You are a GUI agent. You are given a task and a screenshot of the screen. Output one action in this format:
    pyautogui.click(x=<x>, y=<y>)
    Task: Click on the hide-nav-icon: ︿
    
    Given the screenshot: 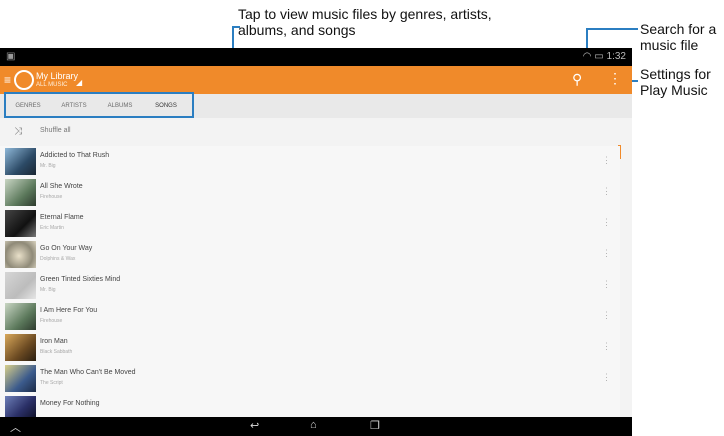 What is the action you would take?
    pyautogui.click(x=15, y=427)
    